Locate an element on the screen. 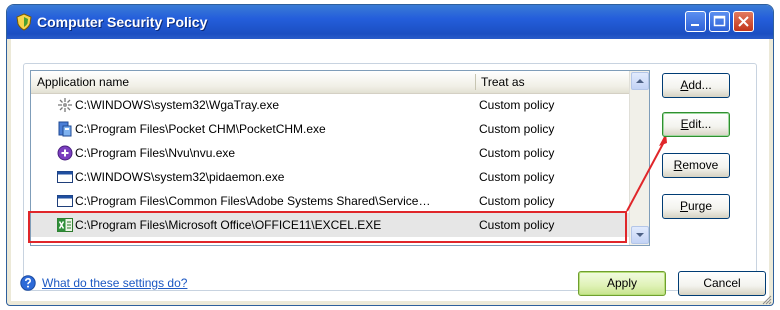 The image size is (780, 310). remove-accesskey: R is located at coordinates (678, 165).